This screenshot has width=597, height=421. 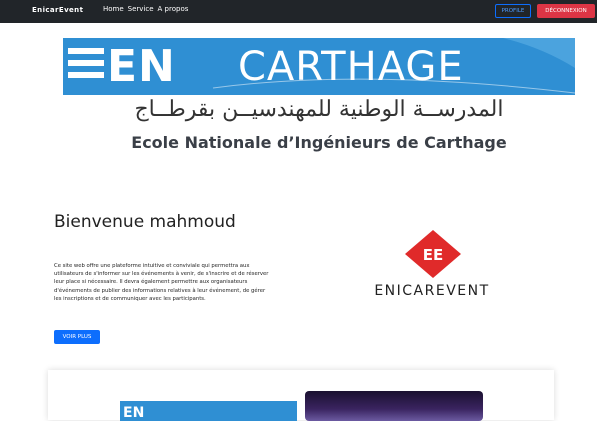 I want to click on school-logo-banner: EN CARTHAGE, so click(x=319, y=66).